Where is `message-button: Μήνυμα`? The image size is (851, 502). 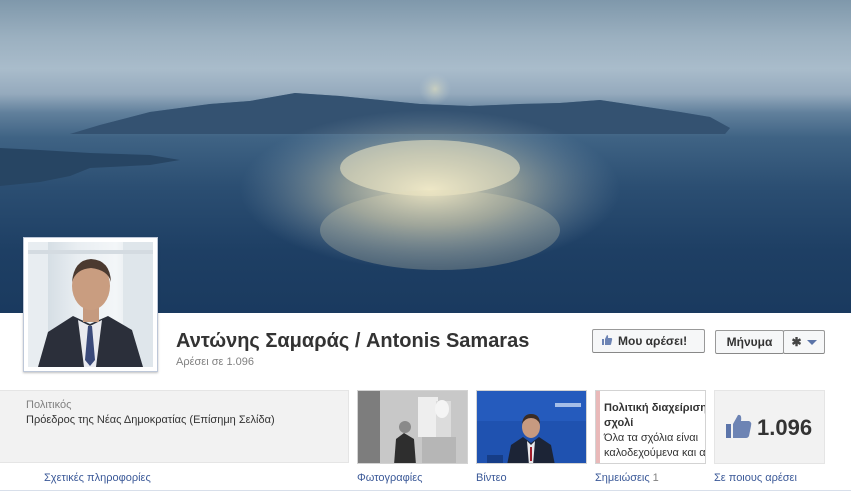 message-button: Μήνυμα is located at coordinates (749, 342).